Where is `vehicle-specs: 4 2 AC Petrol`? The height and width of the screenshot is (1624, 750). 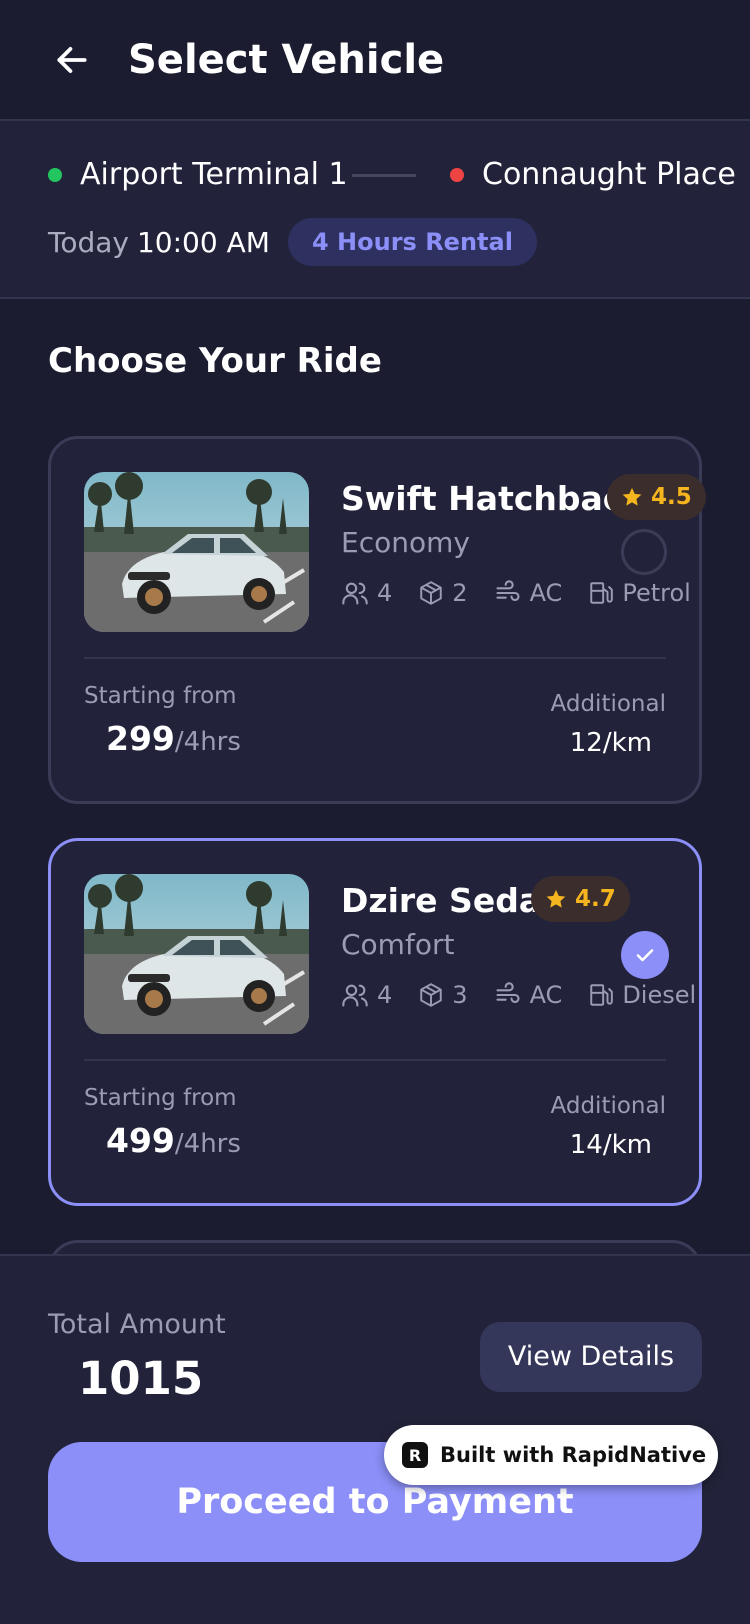 vehicle-specs: 4 2 AC Petrol is located at coordinates (529, 593).